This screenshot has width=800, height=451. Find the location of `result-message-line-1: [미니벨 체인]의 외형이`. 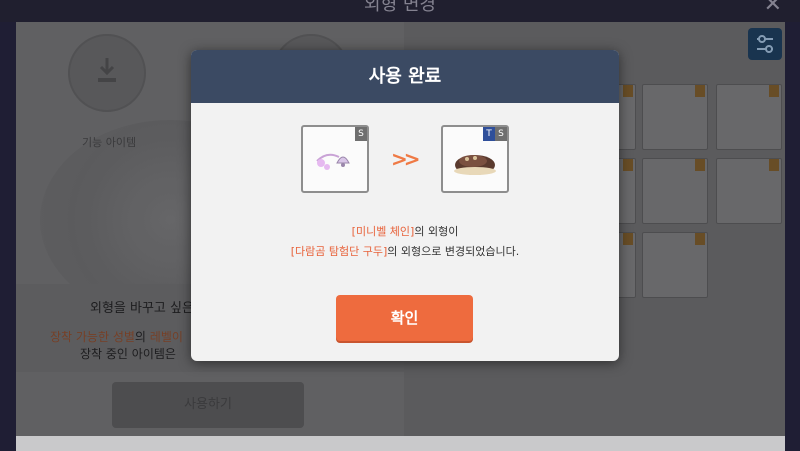

result-message-line-1: [미니벨 체인]의 외형이 is located at coordinates (405, 231).